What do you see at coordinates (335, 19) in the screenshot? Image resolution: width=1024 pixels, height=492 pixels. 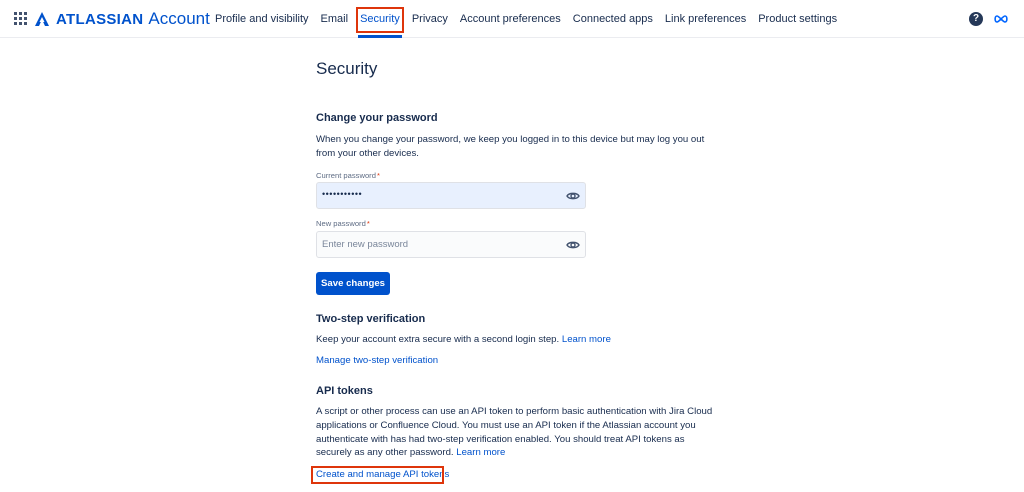 I see `nav-email: Email` at bounding box center [335, 19].